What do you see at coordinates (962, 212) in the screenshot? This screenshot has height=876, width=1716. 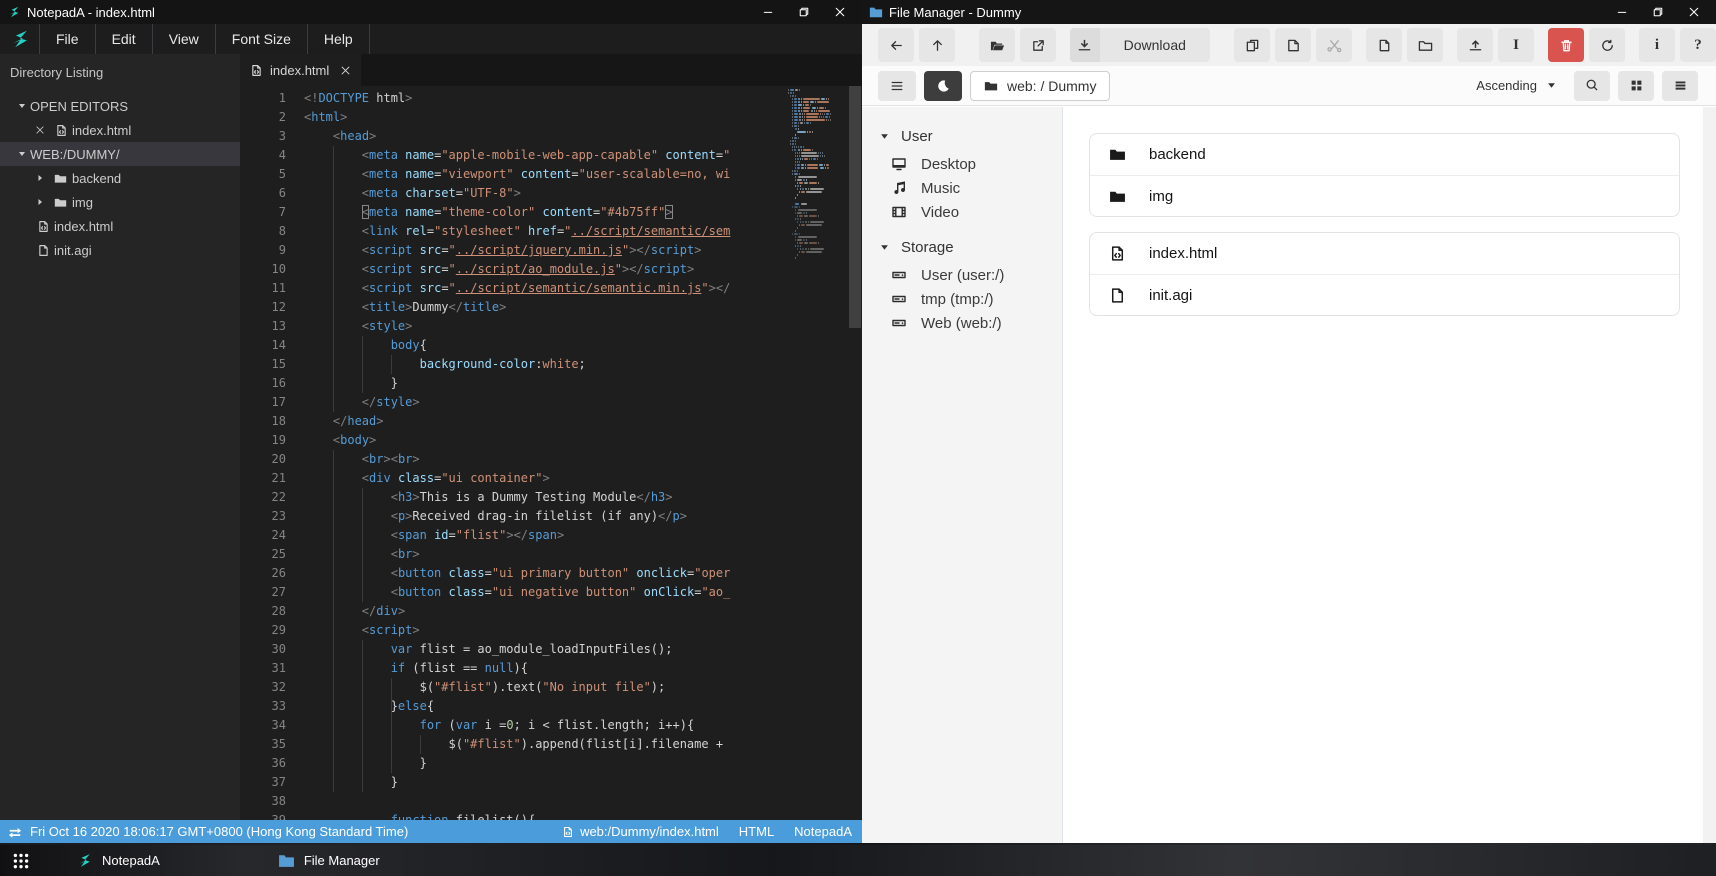 I see `sidebar-item-video: Video` at bounding box center [962, 212].